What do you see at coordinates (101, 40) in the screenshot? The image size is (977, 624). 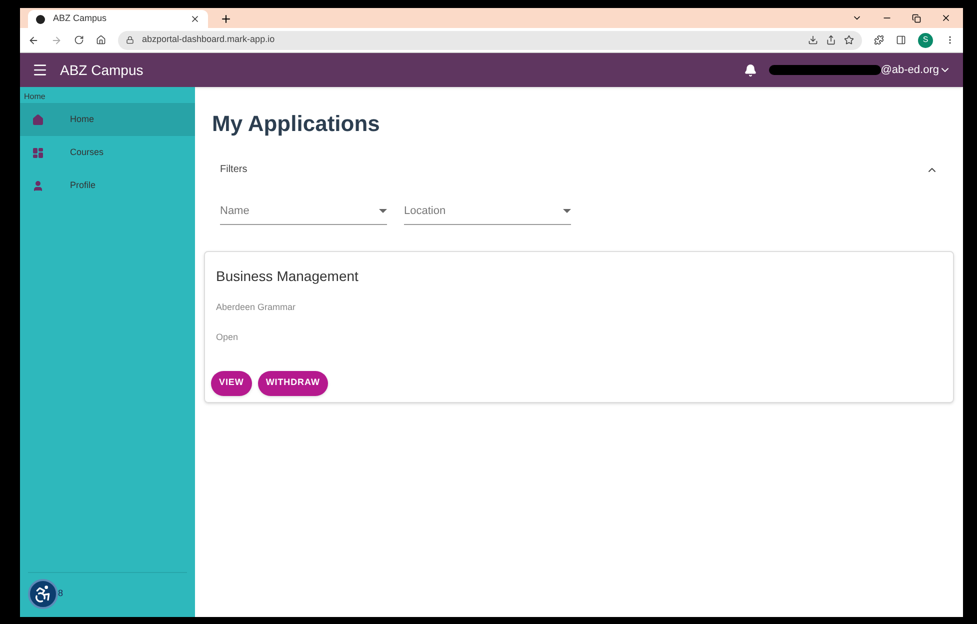 I see `home-icon` at bounding box center [101, 40].